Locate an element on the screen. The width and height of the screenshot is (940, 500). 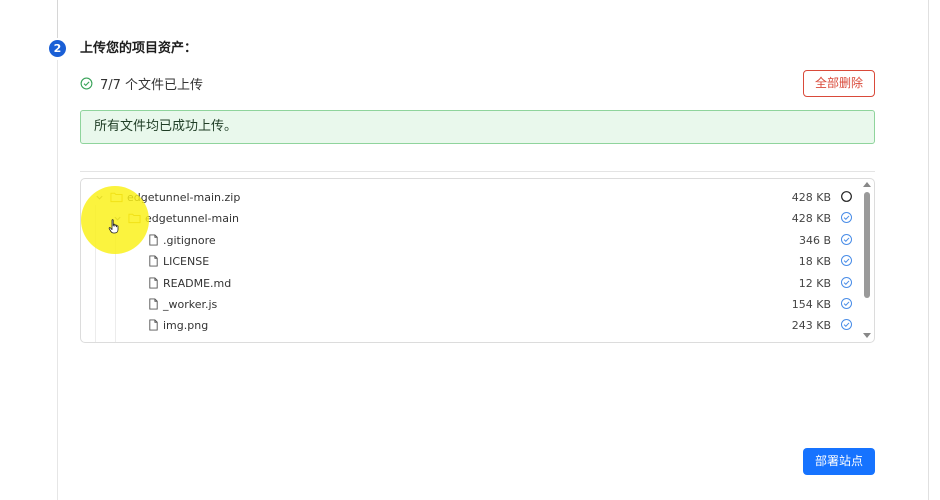
scroll-up-arrow-icon is located at coordinates (867, 184).